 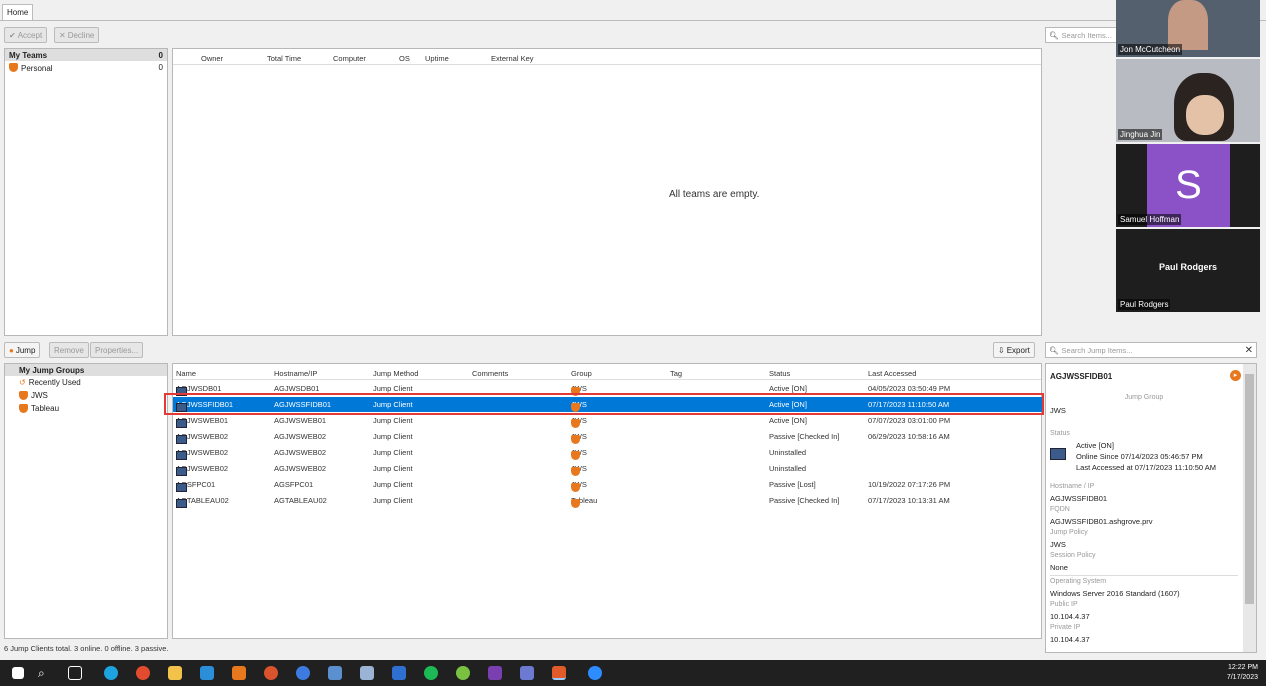 What do you see at coordinates (581, 373) in the screenshot?
I see `col-group: Group` at bounding box center [581, 373].